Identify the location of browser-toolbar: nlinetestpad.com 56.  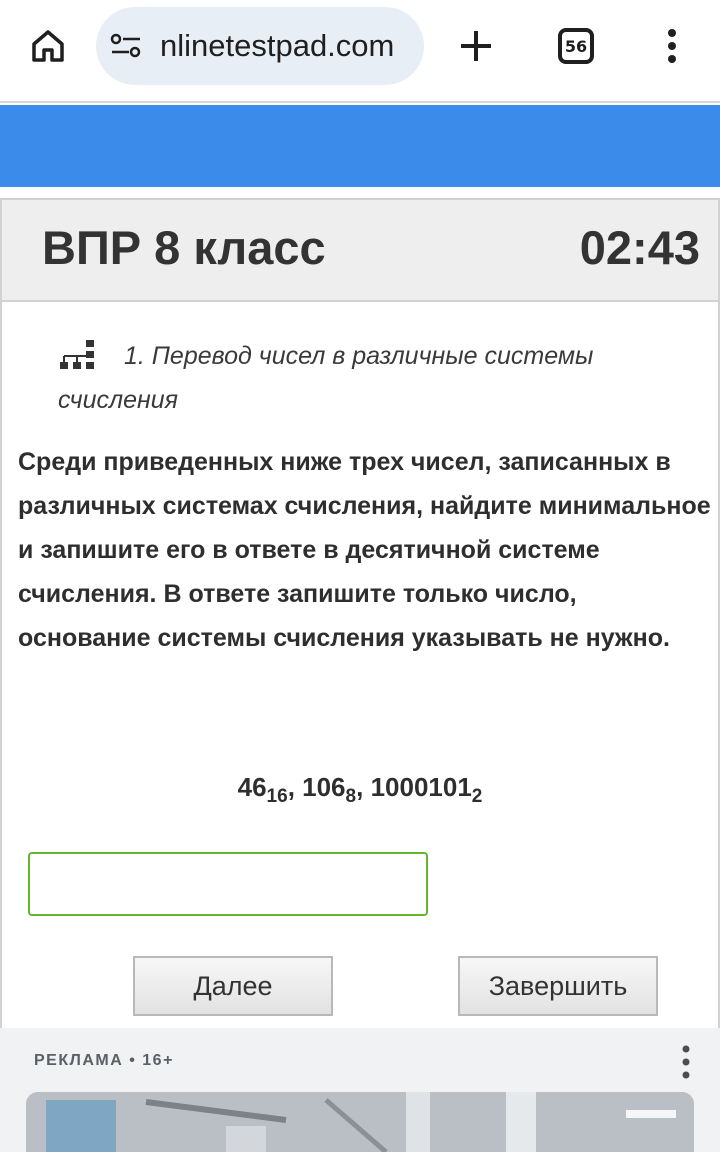
(360, 51).